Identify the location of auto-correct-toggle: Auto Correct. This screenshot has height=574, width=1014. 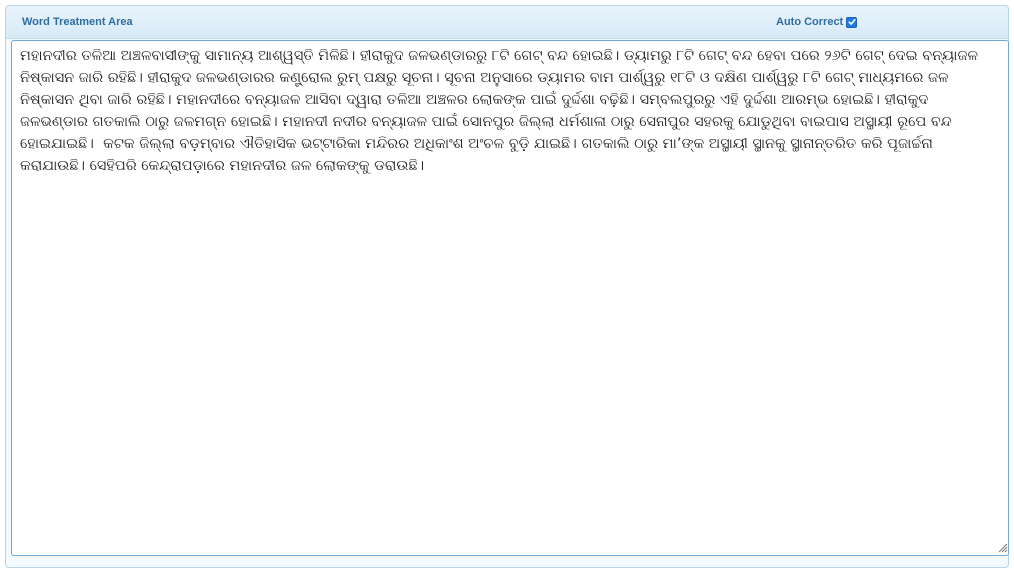
(817, 22).